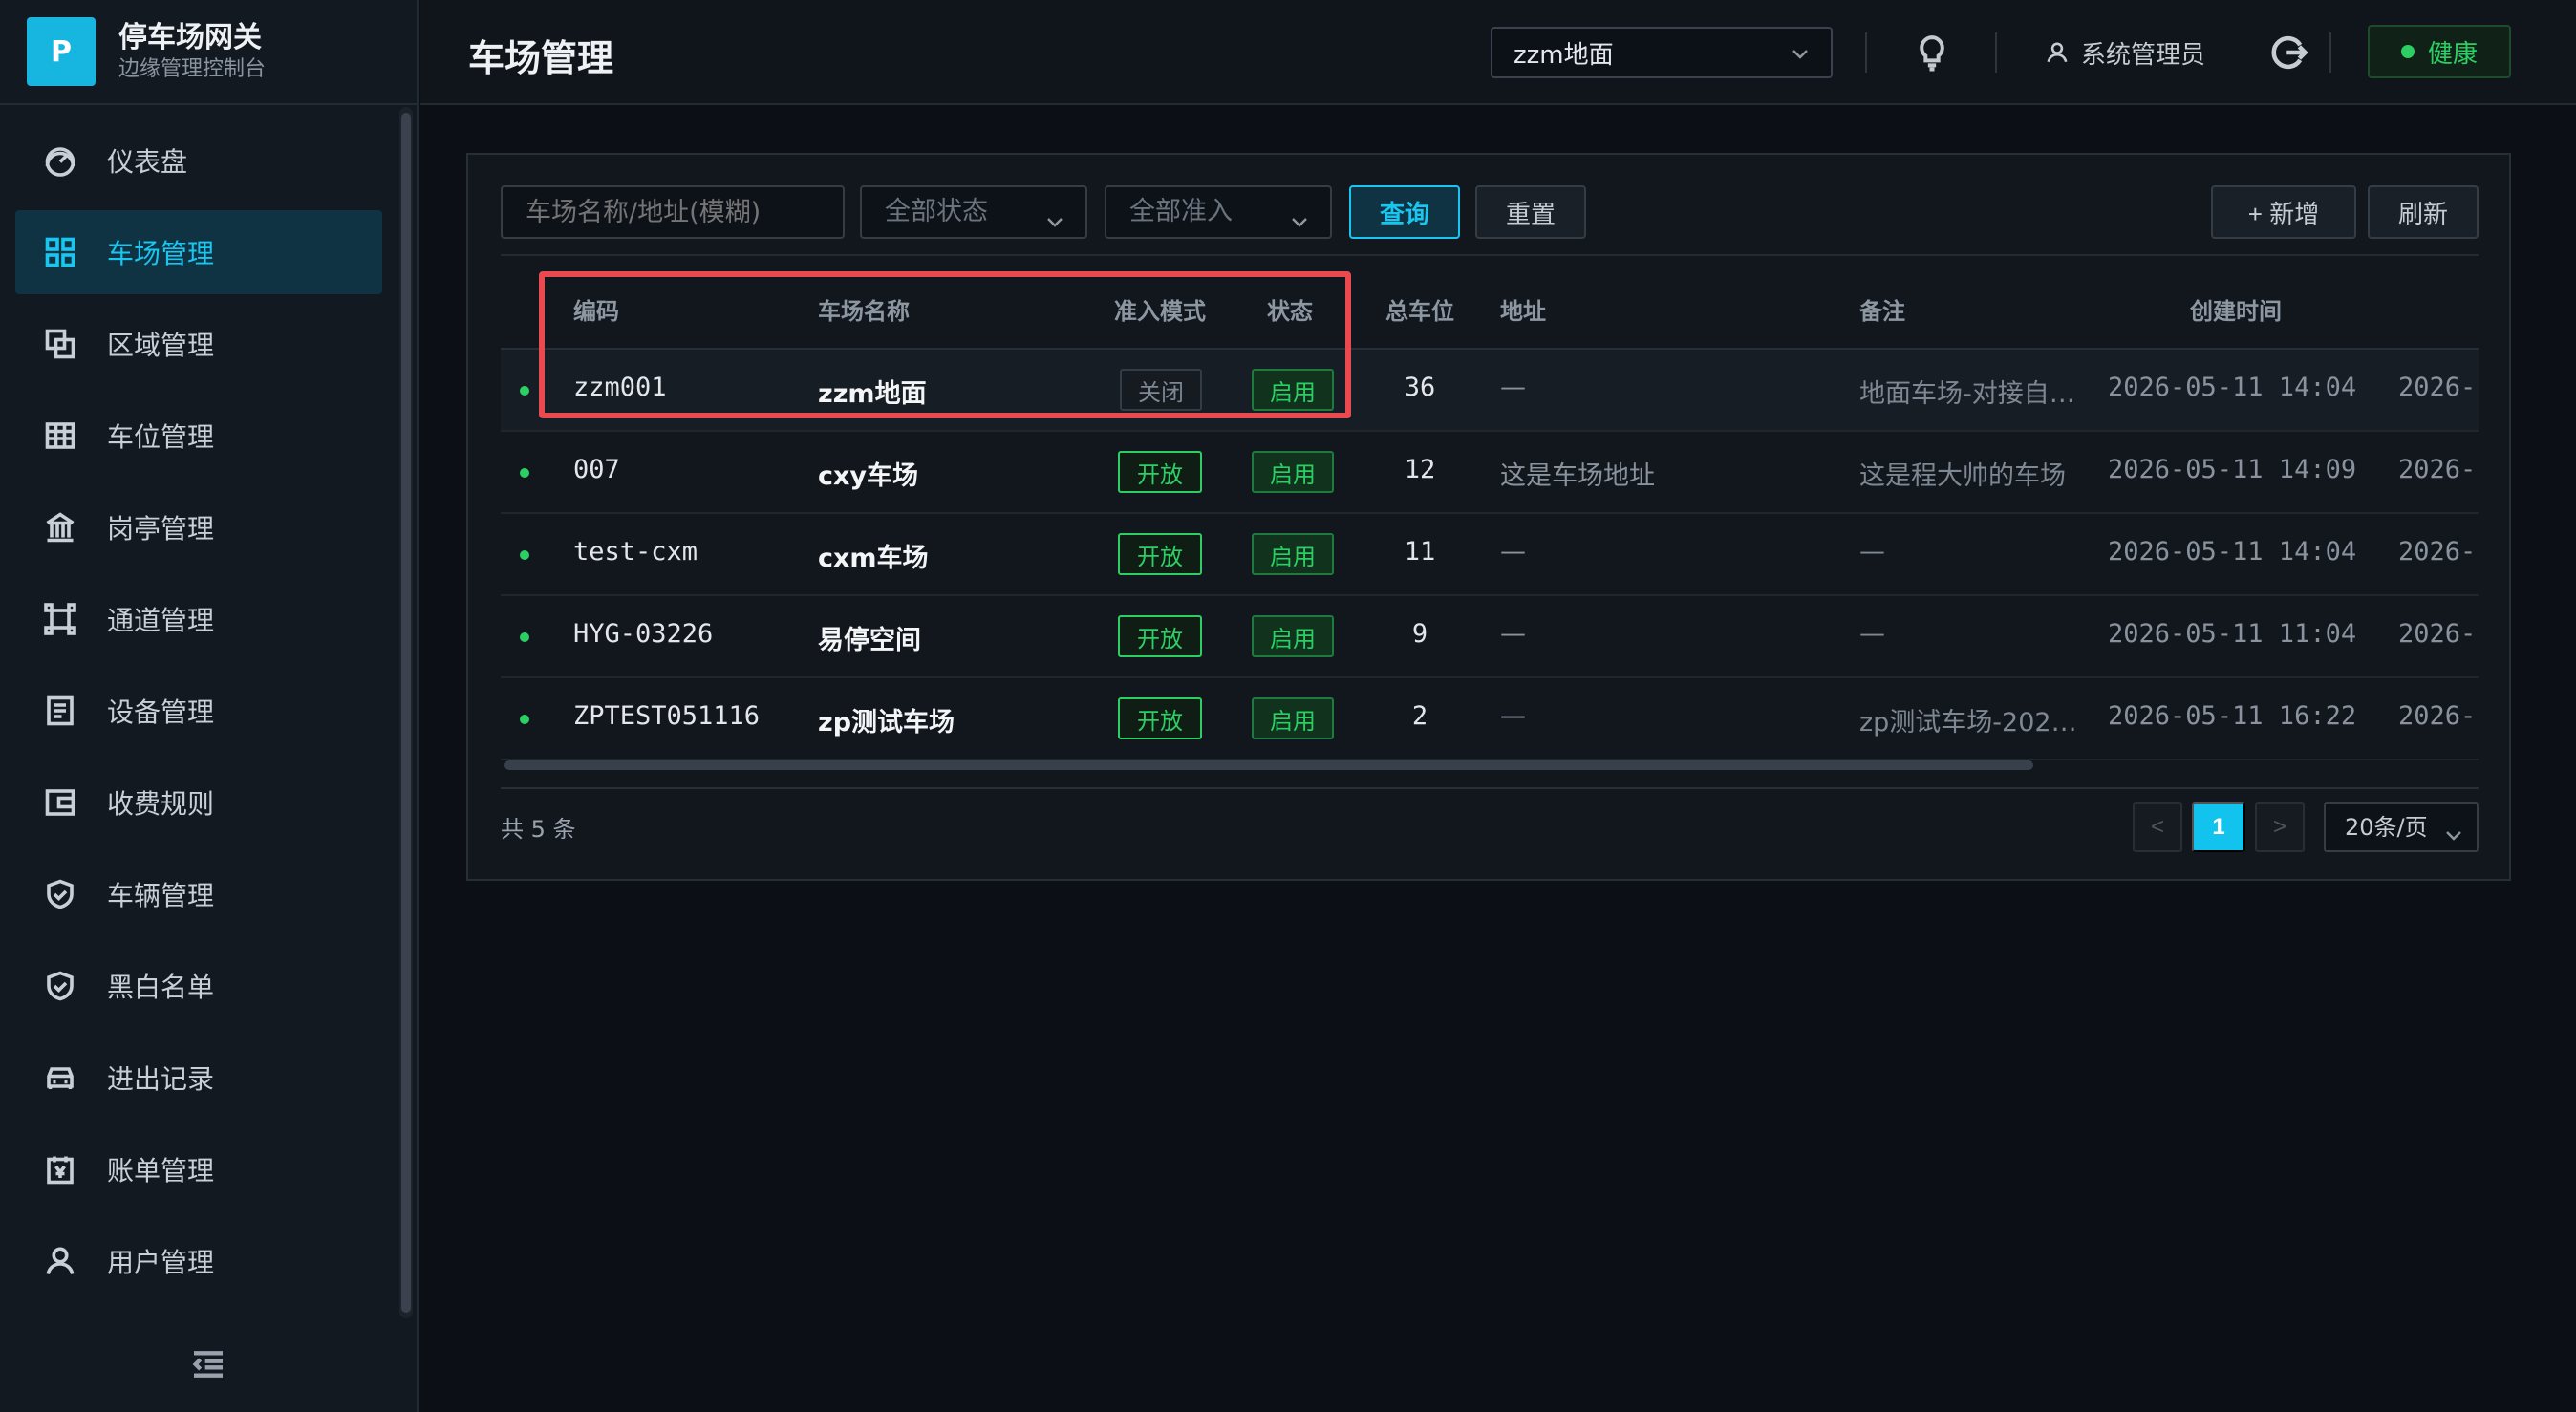 Image resolution: width=2576 pixels, height=1412 pixels. Describe the element at coordinates (2280, 827) in the screenshot. I see `next-page-button: >` at that location.